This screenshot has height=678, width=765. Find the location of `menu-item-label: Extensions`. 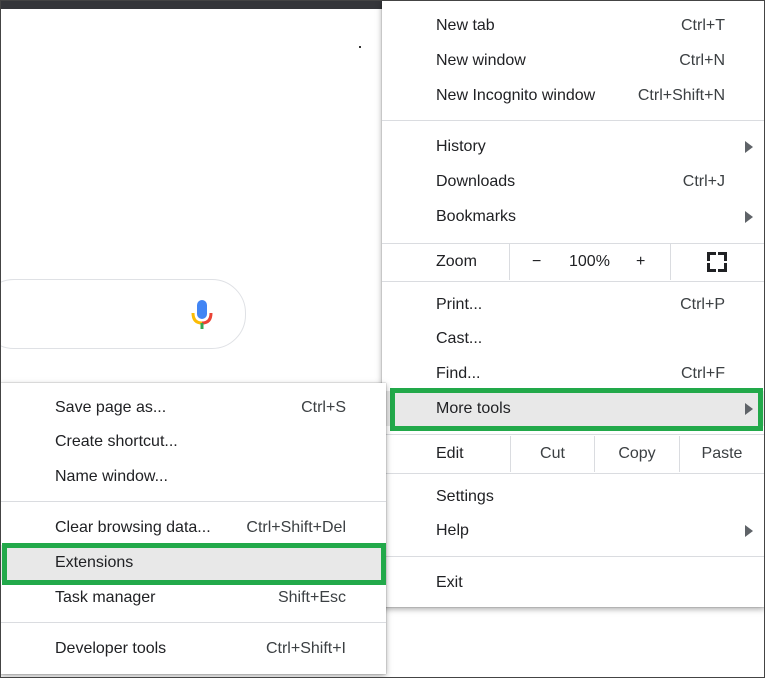

menu-item-label: Extensions is located at coordinates (94, 562).